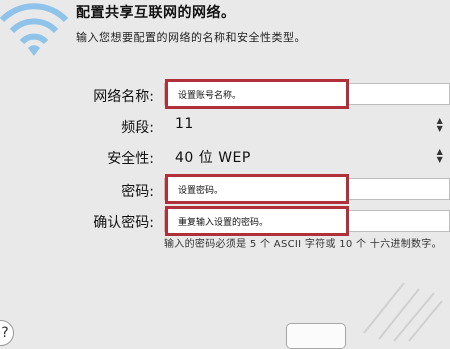  What do you see at coordinates (303, 244) in the screenshot?
I see `password-hint: 输入的密码必须是 5 个 ASCII 字符或 10 个 十六进制数字。` at bounding box center [303, 244].